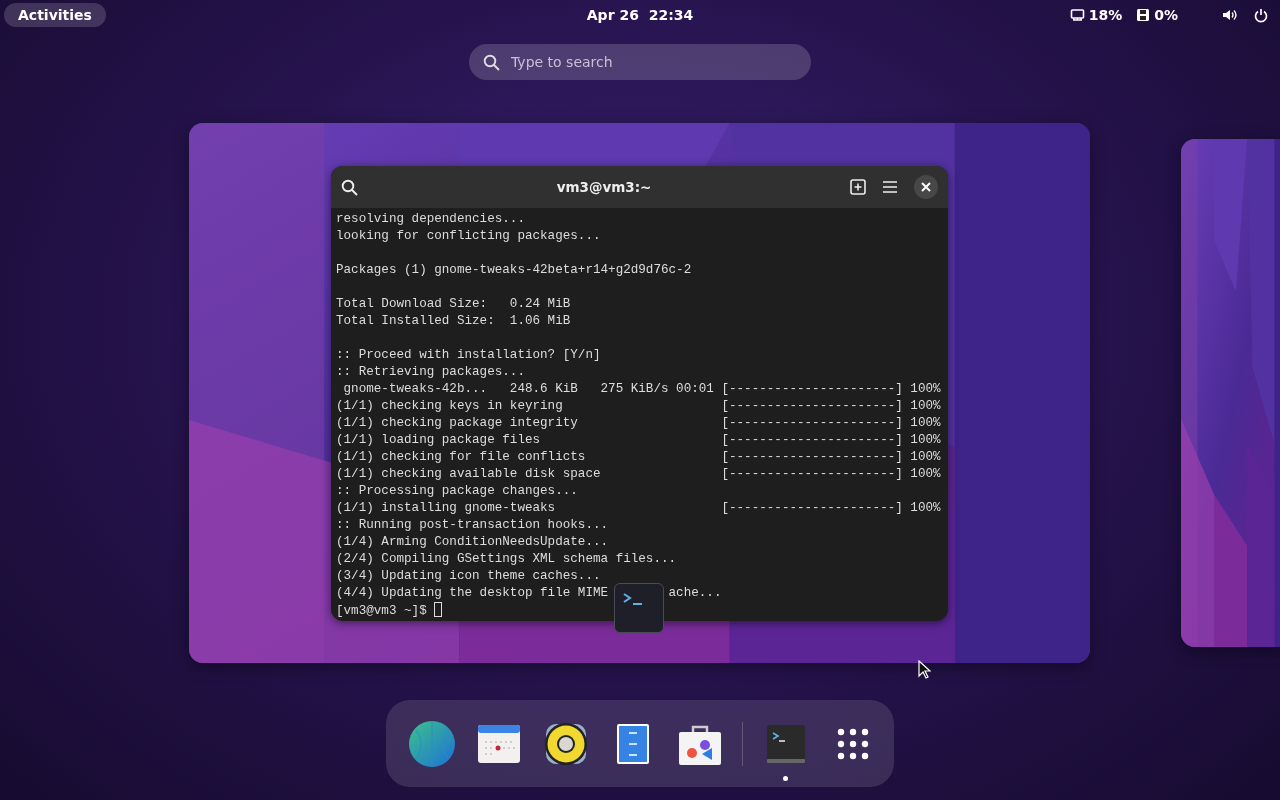 The width and height of the screenshot is (1280, 800). What do you see at coordinates (469, 355) in the screenshot?
I see `terminal-line: :: Proceed with installation? [Y/n]` at bounding box center [469, 355].